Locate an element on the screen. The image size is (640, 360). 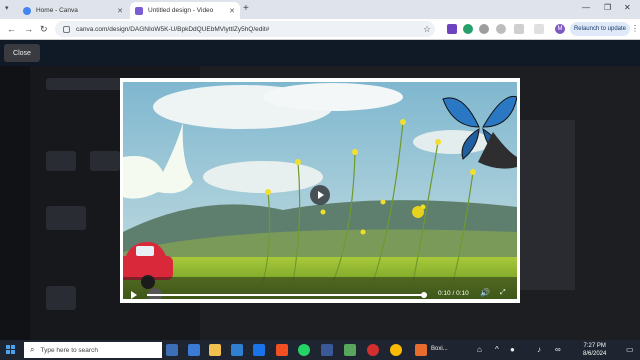
windows-start-icon is located at coordinates (11, 350).